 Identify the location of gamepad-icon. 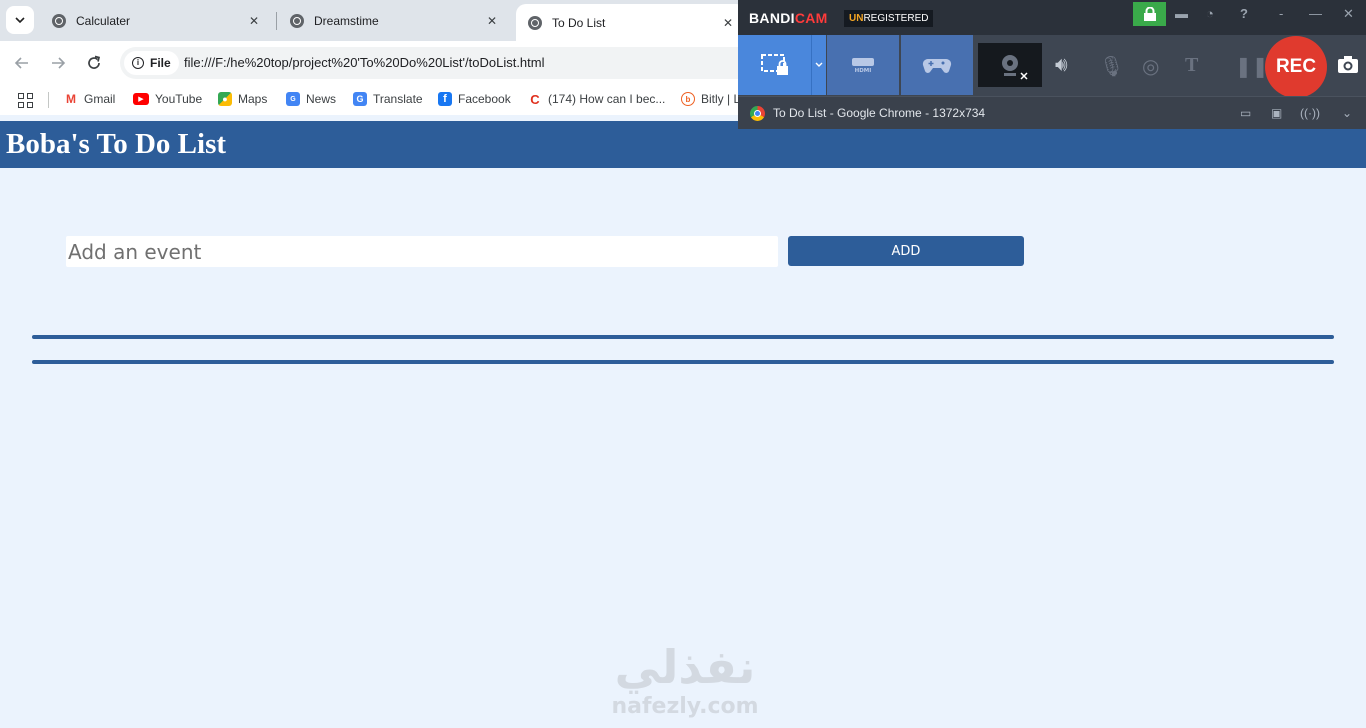
(937, 65).